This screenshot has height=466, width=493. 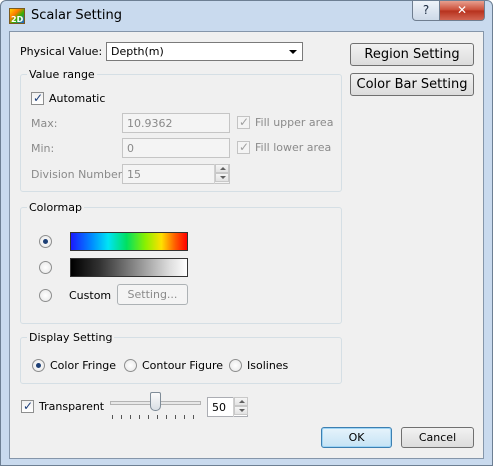 I want to click on transparent-checkbox: ✓, so click(x=27, y=406).